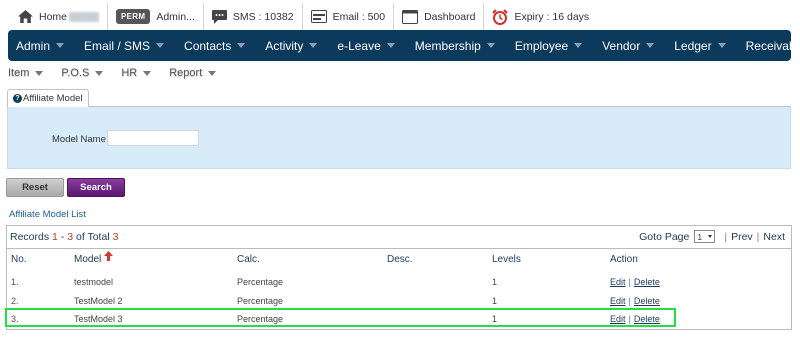 The height and width of the screenshot is (358, 800). I want to click on sort-arrow-icon, so click(108, 256).